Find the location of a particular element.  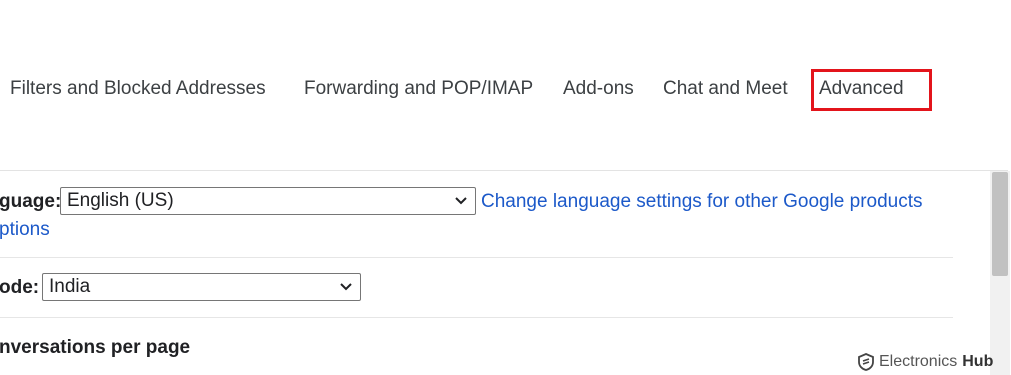

tab-chat-and-meet: Chat and Meet is located at coordinates (725, 89).